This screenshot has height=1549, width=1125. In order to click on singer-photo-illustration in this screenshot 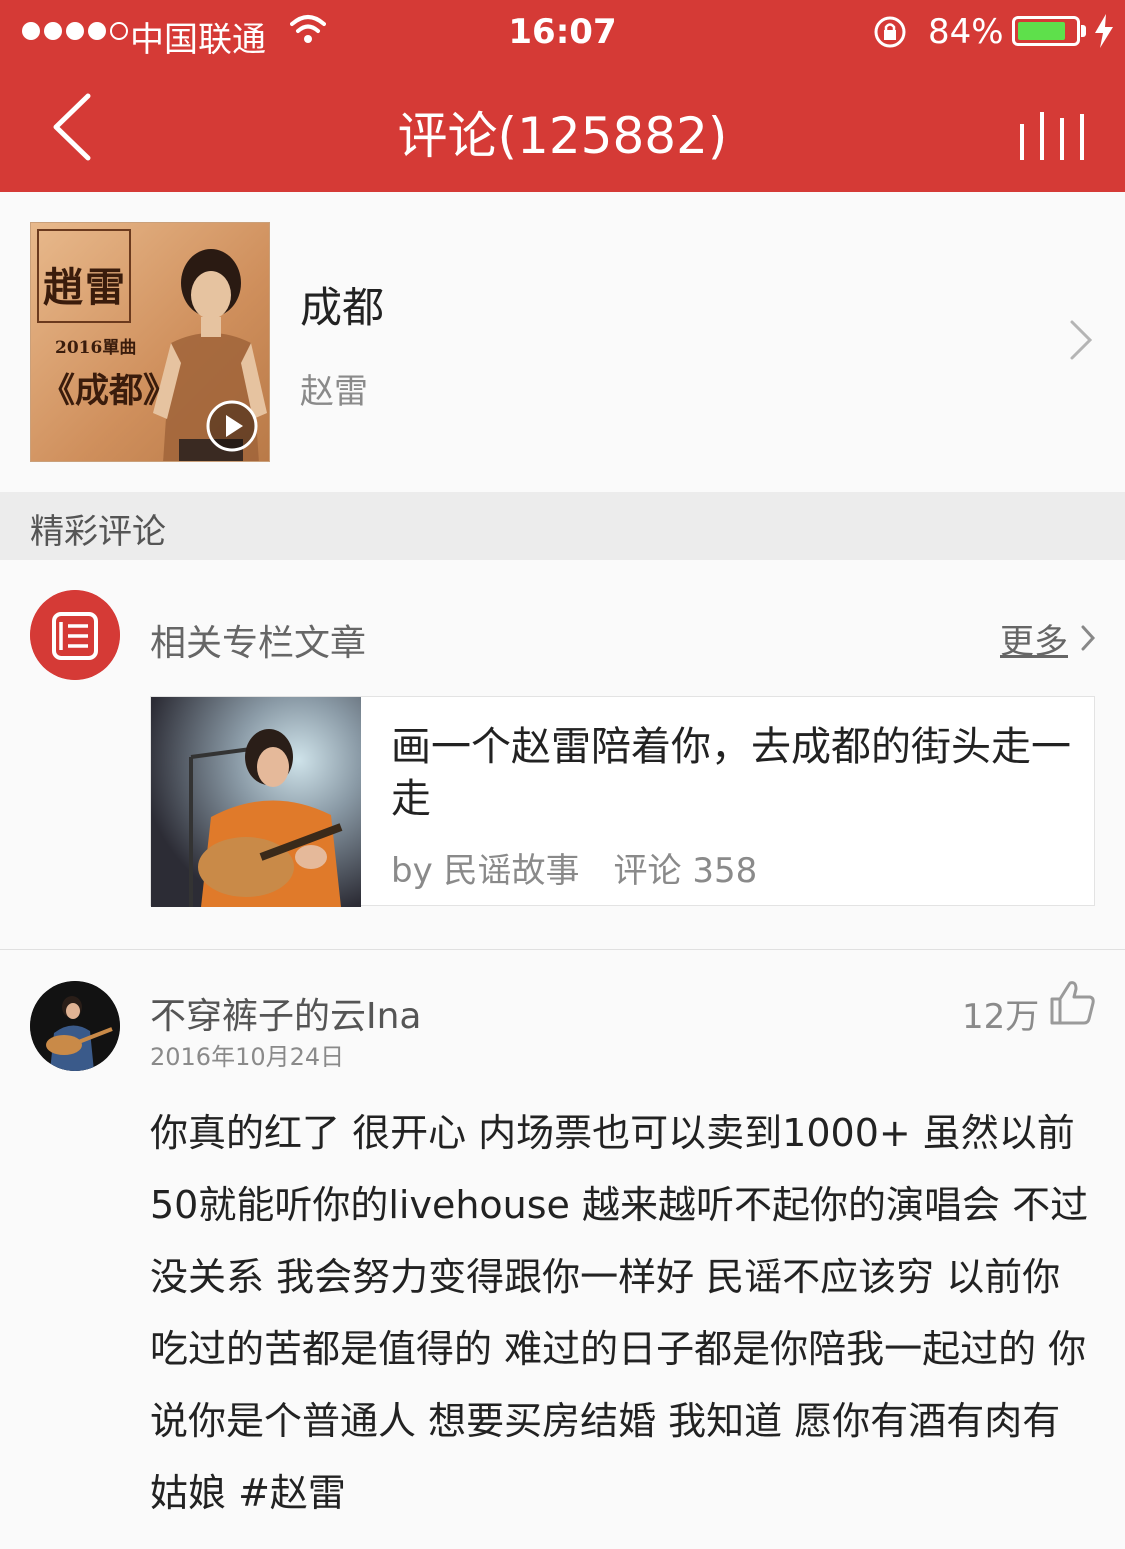, I will do `click(266, 818)`.